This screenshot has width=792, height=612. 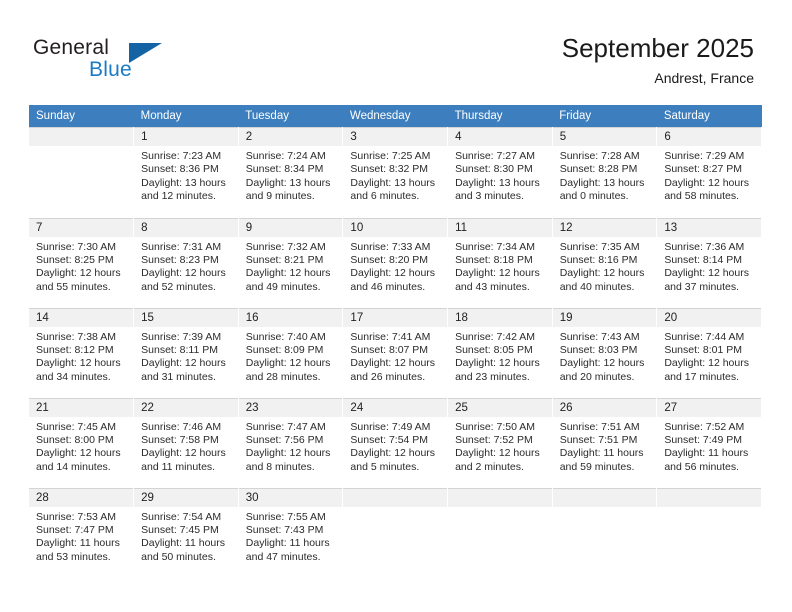 I want to click on sunrise-text: Sunrise: 7:50 AM, so click(x=495, y=426).